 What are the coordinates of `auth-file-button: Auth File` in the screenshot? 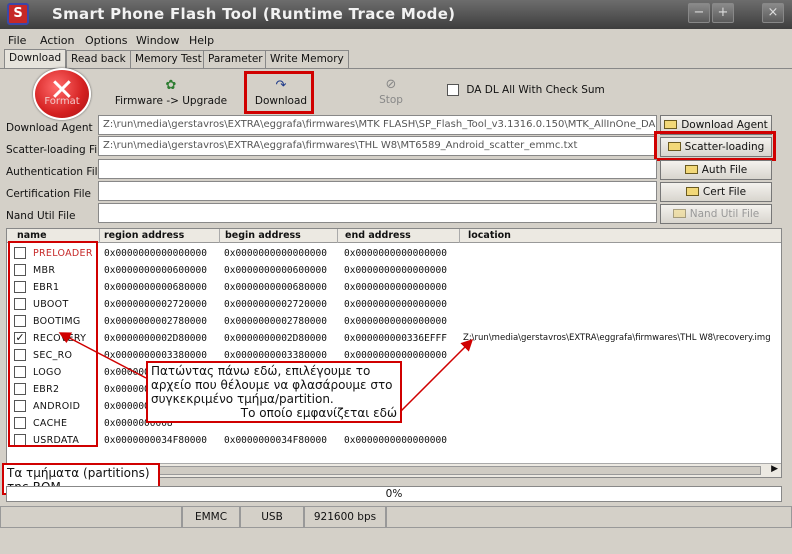 It's located at (716, 170).